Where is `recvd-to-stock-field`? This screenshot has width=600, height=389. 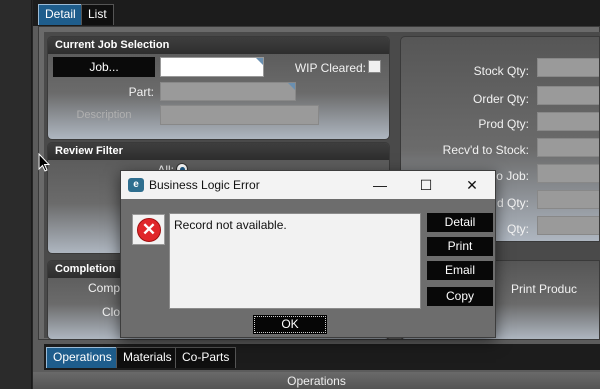
recvd-to-stock-field is located at coordinates (568, 147).